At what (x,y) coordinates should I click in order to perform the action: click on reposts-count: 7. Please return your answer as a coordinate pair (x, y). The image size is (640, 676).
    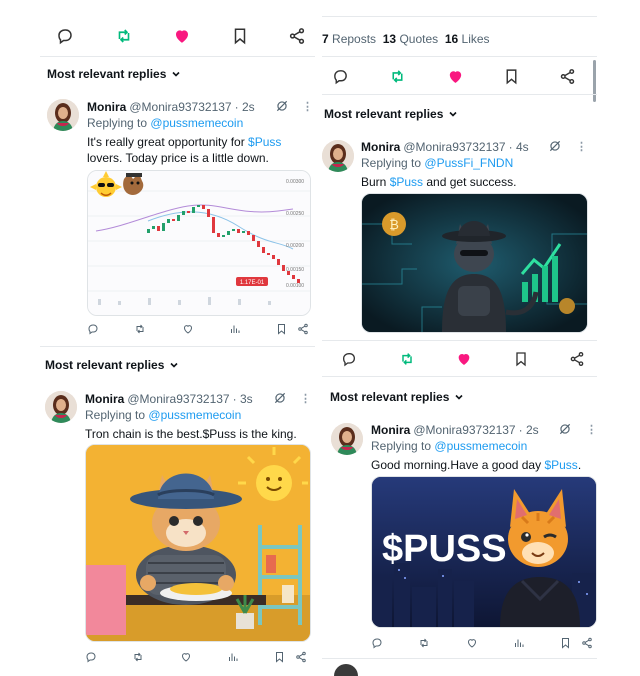
    Looking at the image, I should click on (325, 39).